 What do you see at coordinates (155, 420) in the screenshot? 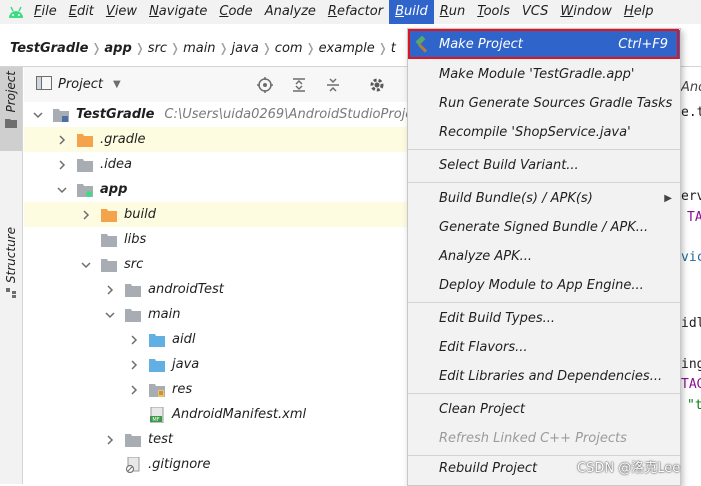
I see `svg-text: MF` at bounding box center [155, 420].